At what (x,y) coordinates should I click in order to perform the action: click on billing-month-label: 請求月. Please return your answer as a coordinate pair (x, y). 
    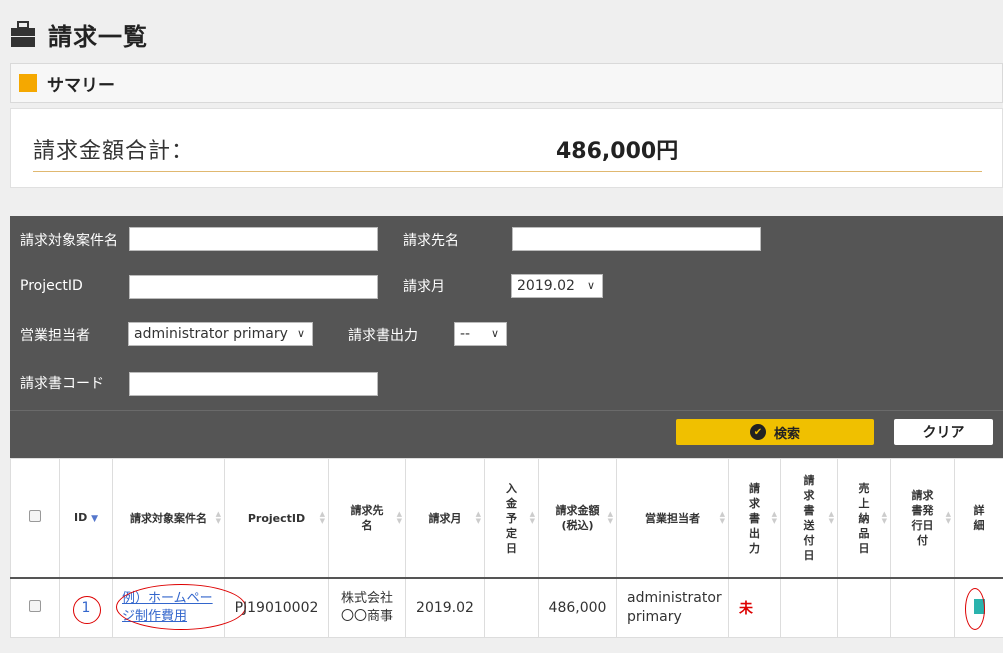
    Looking at the image, I should click on (424, 287).